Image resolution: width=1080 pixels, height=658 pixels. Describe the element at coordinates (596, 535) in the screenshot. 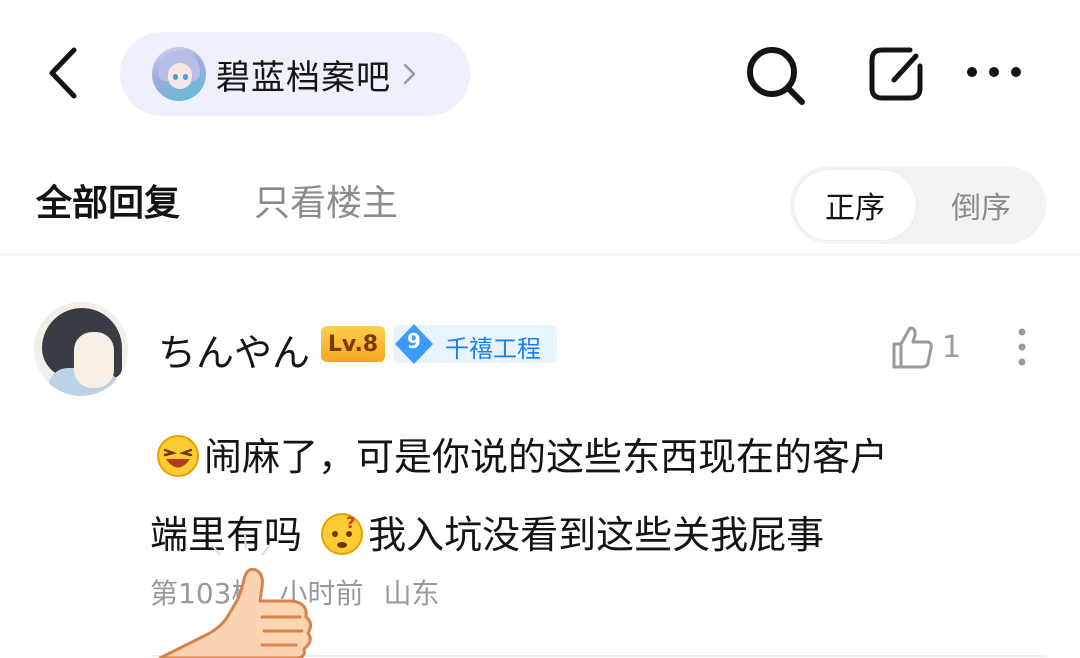

I see `reply-text-line2b: 我入坑没看到这些关我屁事` at that location.